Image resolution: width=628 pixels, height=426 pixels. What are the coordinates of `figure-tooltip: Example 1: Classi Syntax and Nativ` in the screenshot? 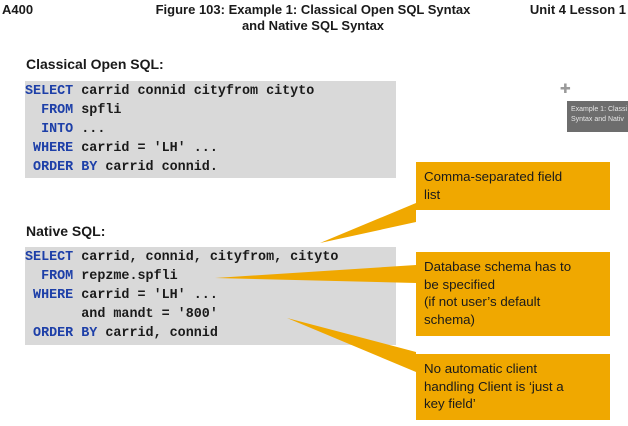 It's located at (597, 116).